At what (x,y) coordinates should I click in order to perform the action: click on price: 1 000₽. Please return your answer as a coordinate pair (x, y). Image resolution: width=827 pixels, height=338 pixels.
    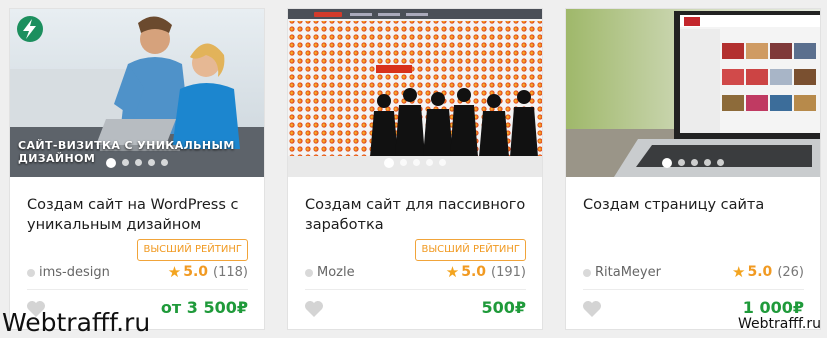
    Looking at the image, I should click on (773, 307).